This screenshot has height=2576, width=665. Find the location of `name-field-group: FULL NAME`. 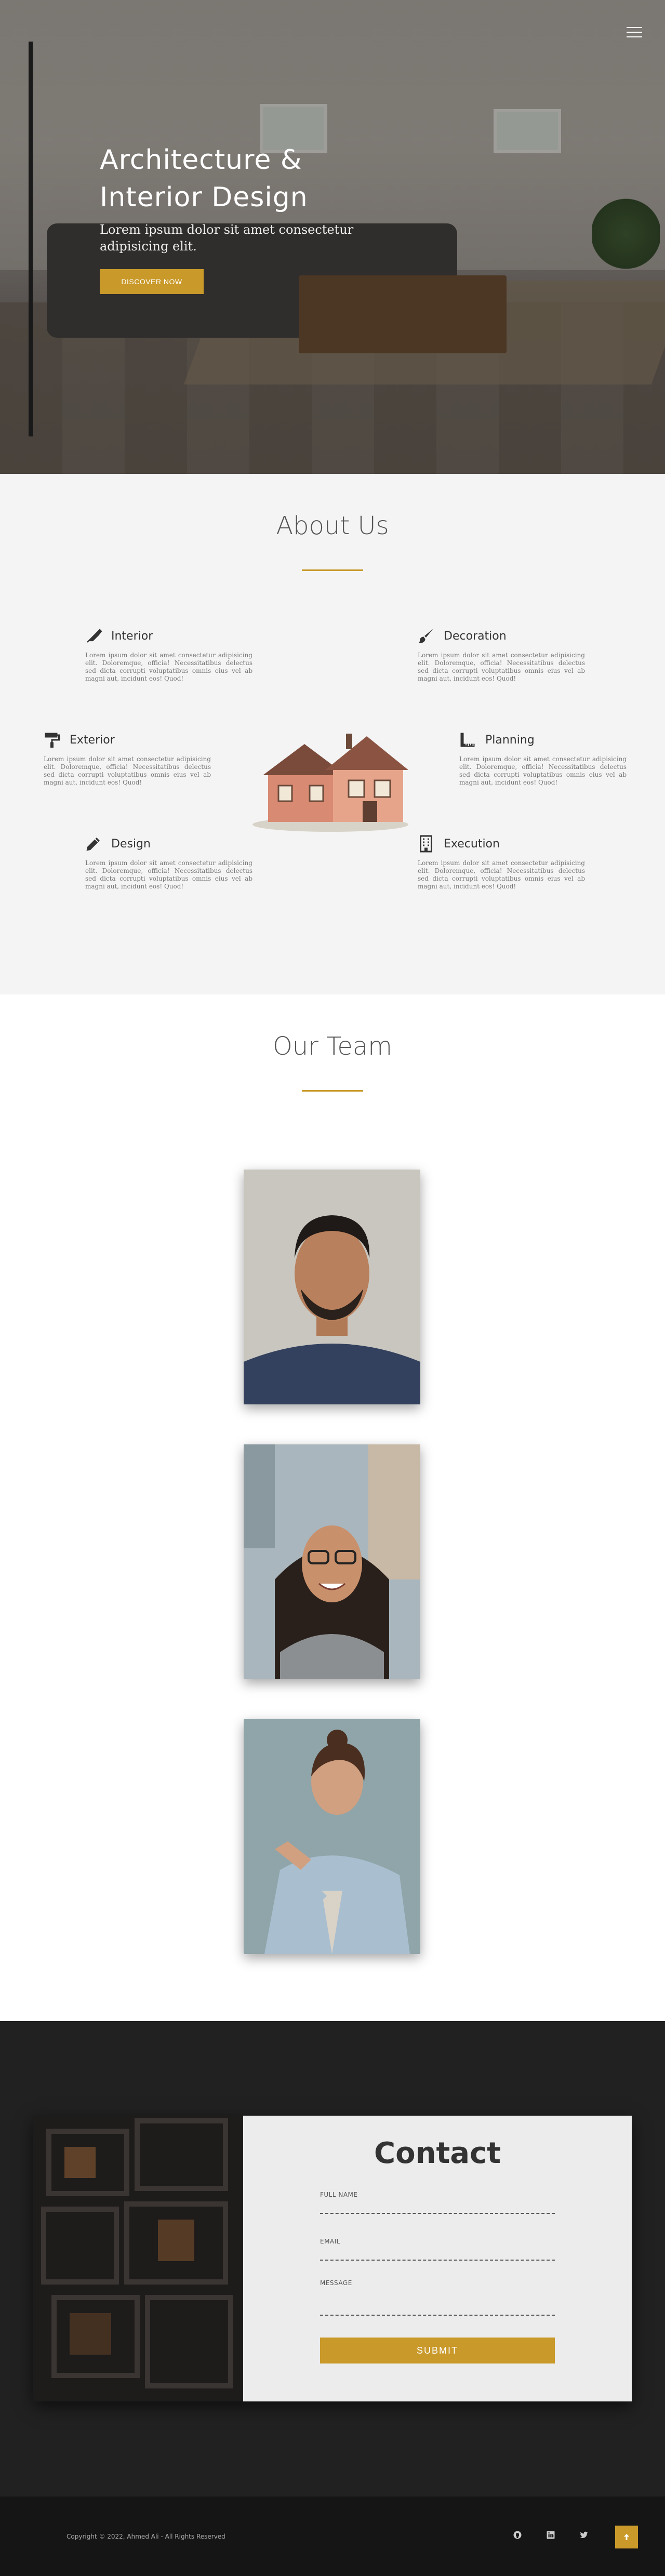

name-field-group: FULL NAME is located at coordinates (437, 2203).